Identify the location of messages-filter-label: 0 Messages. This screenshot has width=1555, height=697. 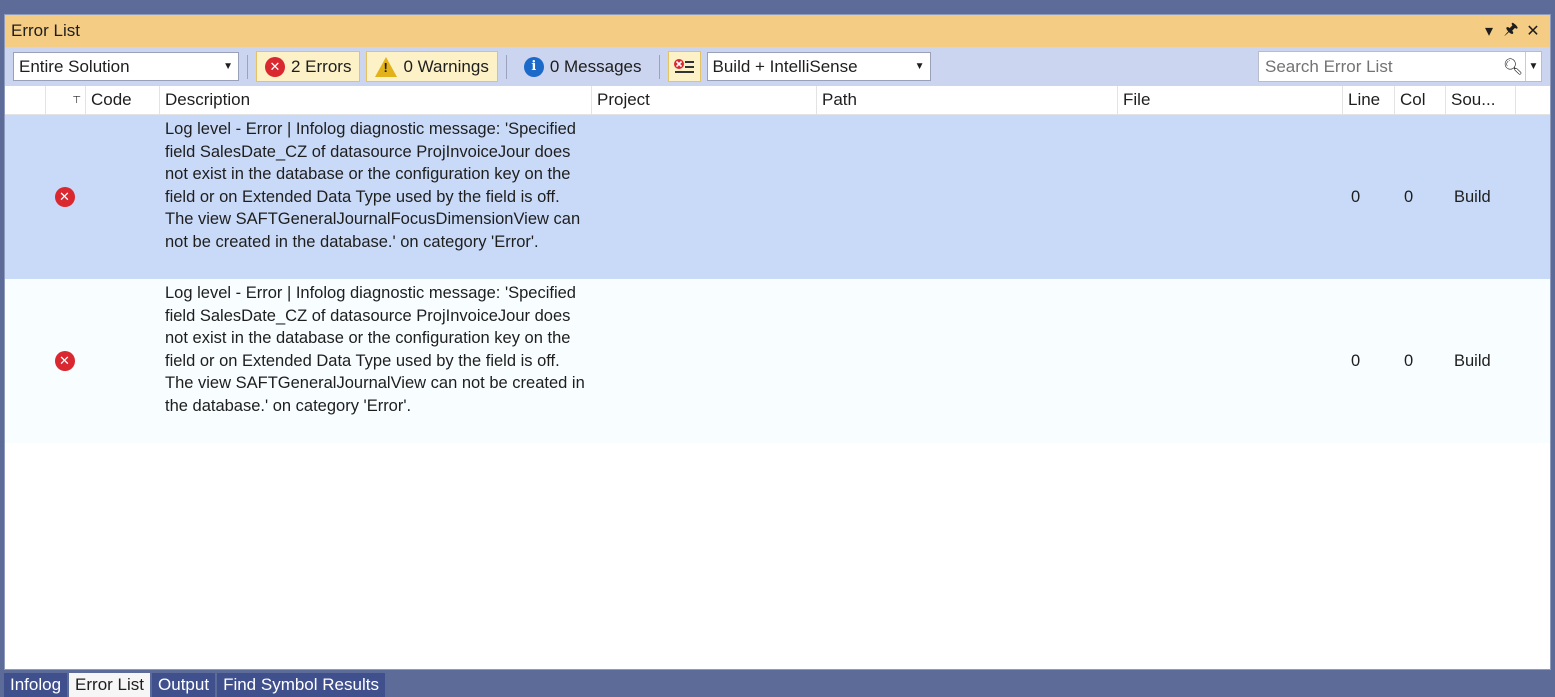
(595, 66).